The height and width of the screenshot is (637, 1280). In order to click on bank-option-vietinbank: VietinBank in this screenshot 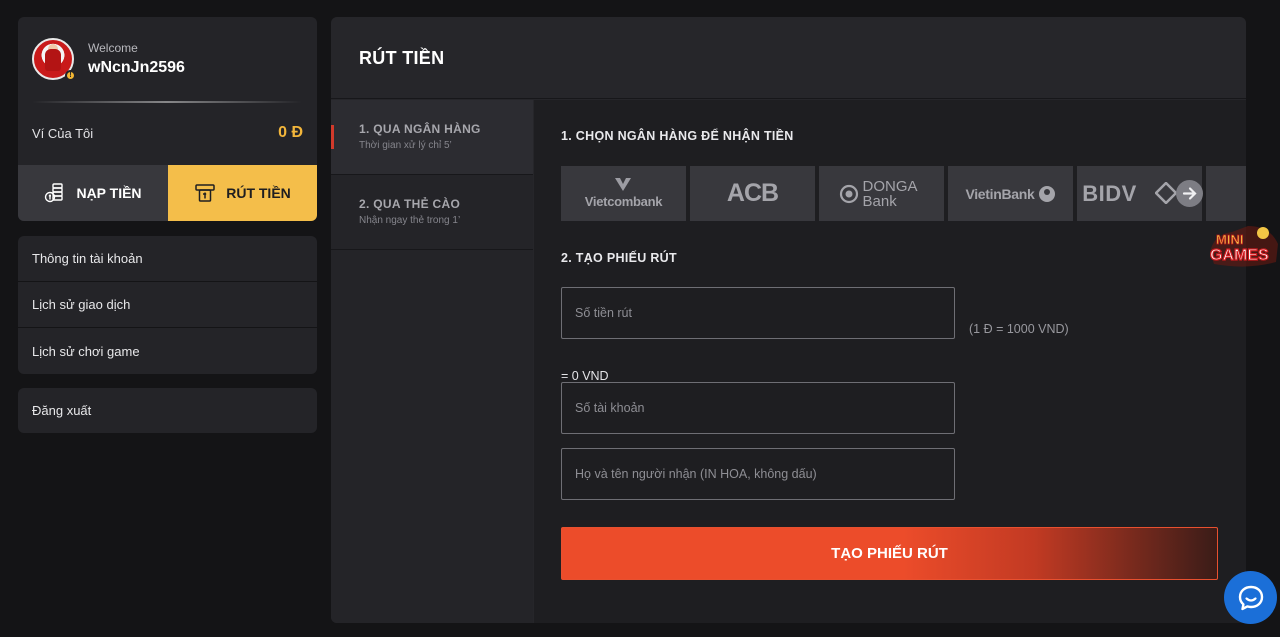, I will do `click(1010, 193)`.